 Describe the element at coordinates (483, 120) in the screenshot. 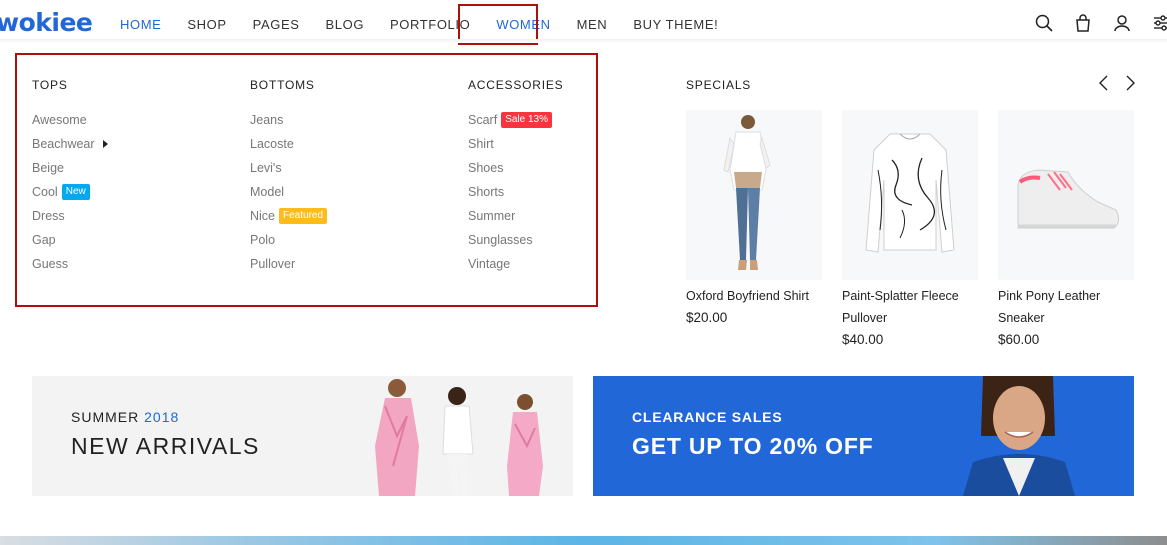

I see `menu-item-label: Scarf` at that location.